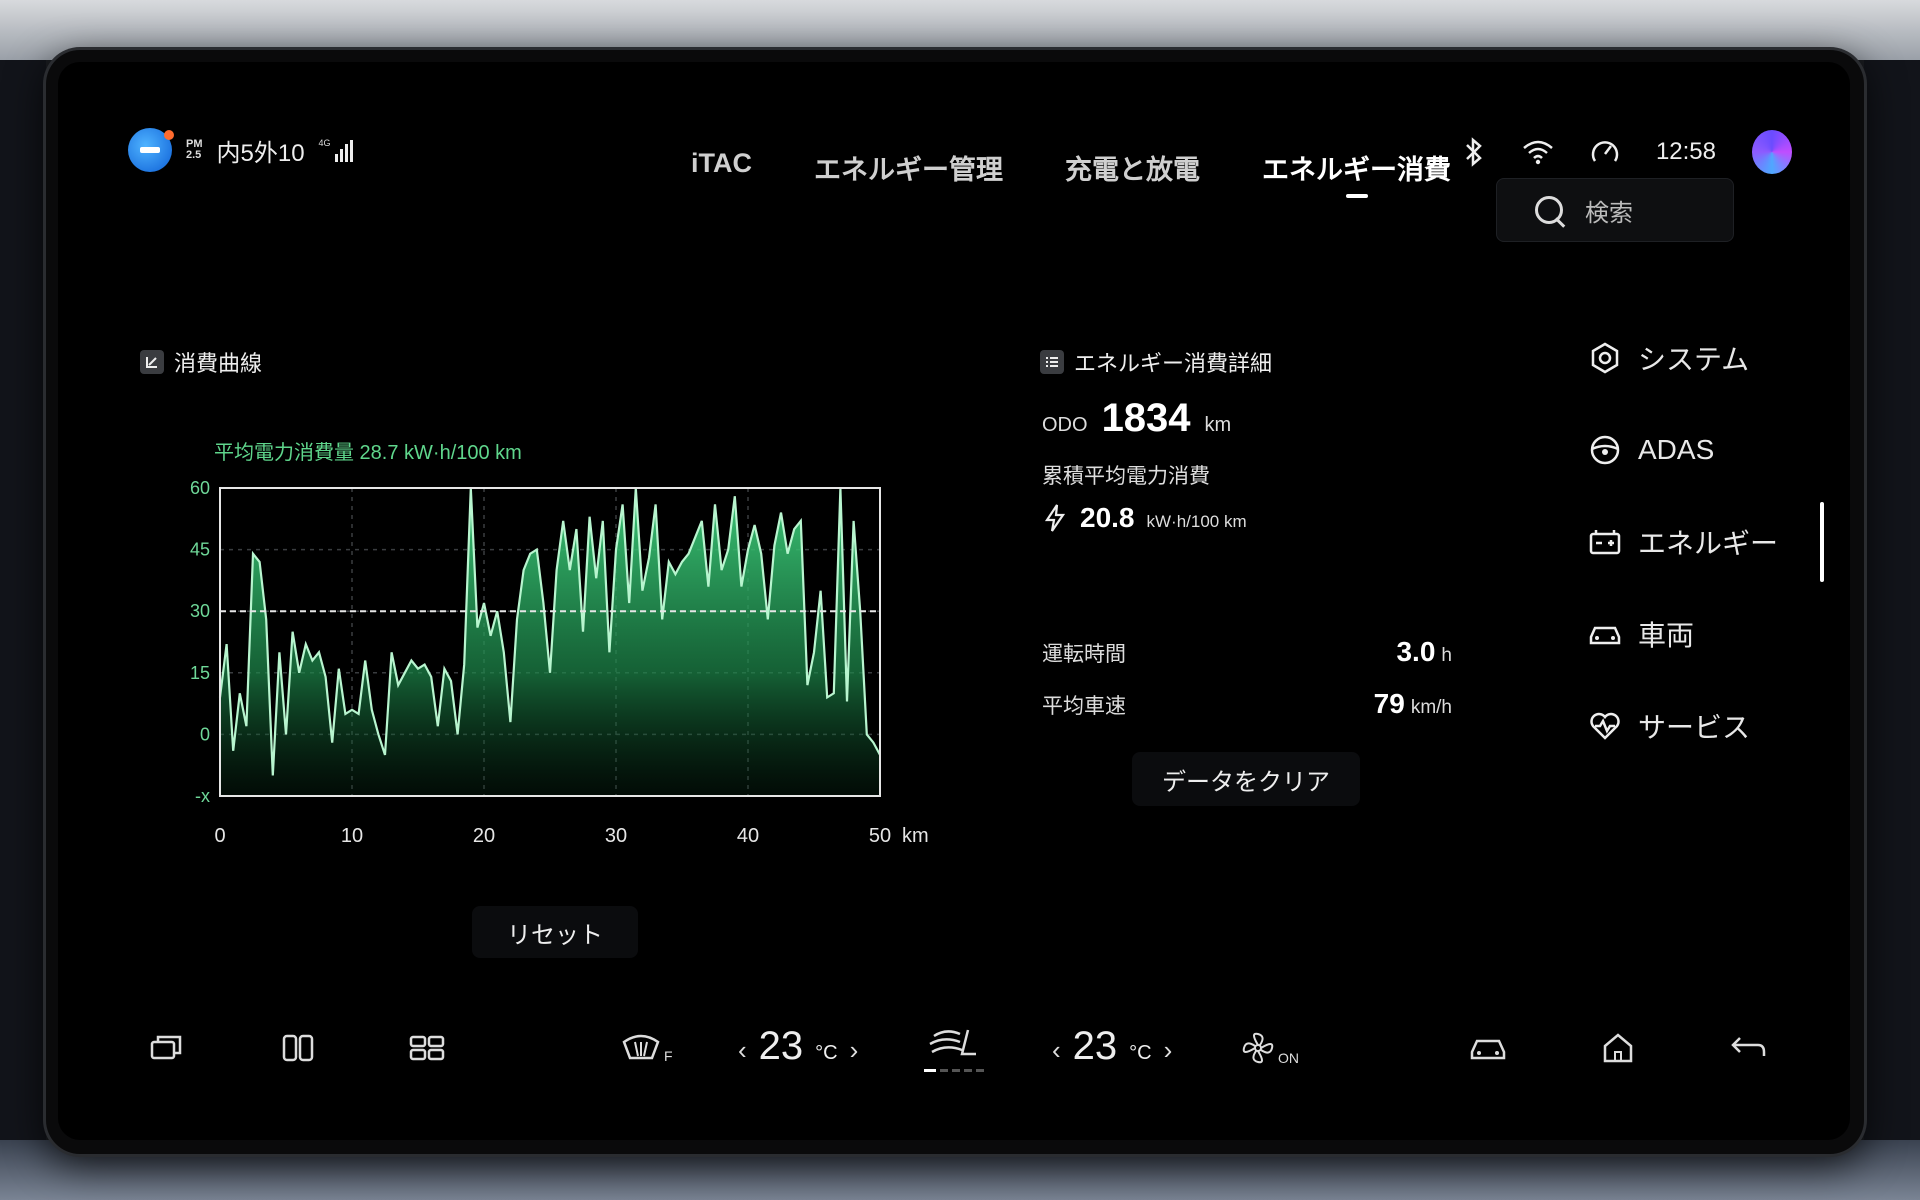 The width and height of the screenshot is (1920, 1200). I want to click on status-bar-left: PM 2.5 内5外10 4G, so click(240, 150).